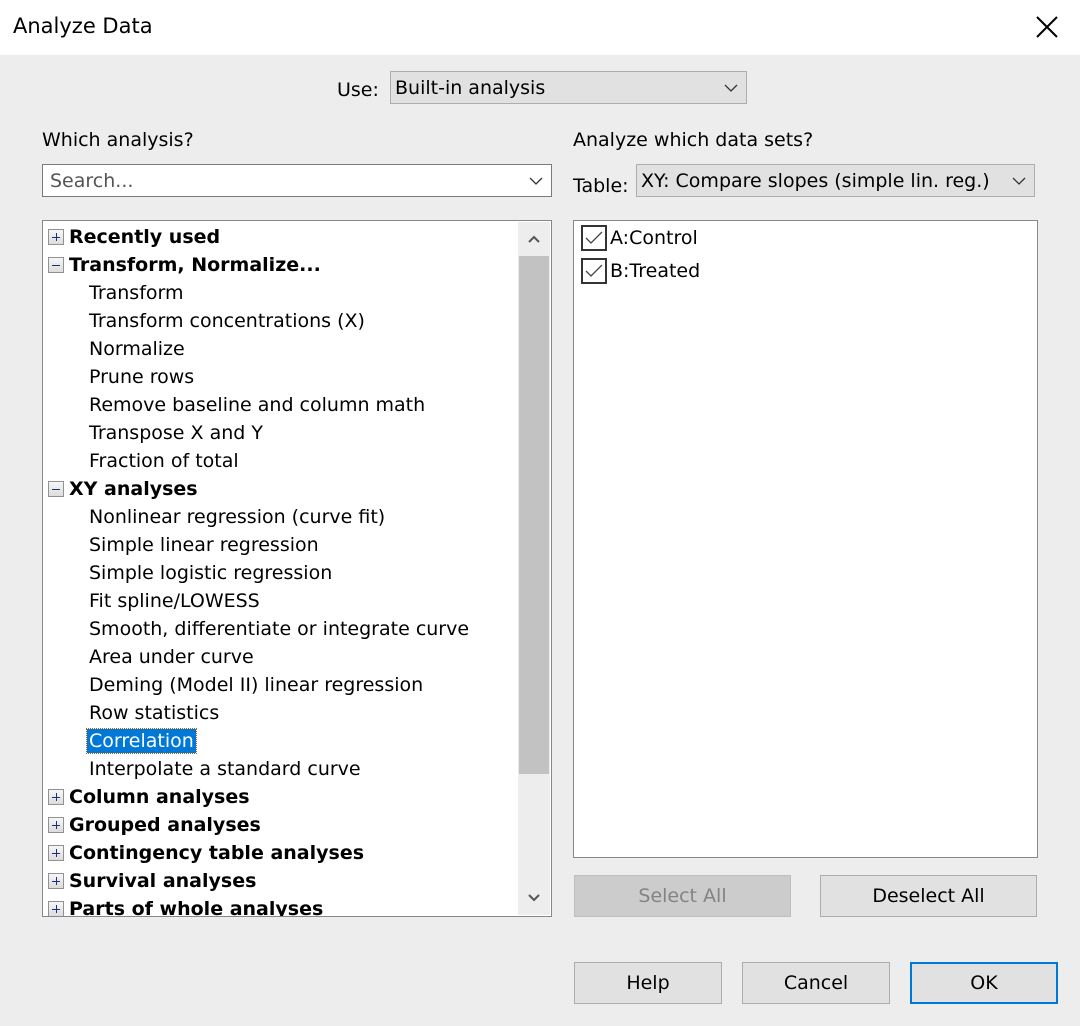 The width and height of the screenshot is (1080, 1026). Describe the element at coordinates (174, 601) in the screenshot. I see `tree-item-label: Fit spline/LOWESS` at that location.